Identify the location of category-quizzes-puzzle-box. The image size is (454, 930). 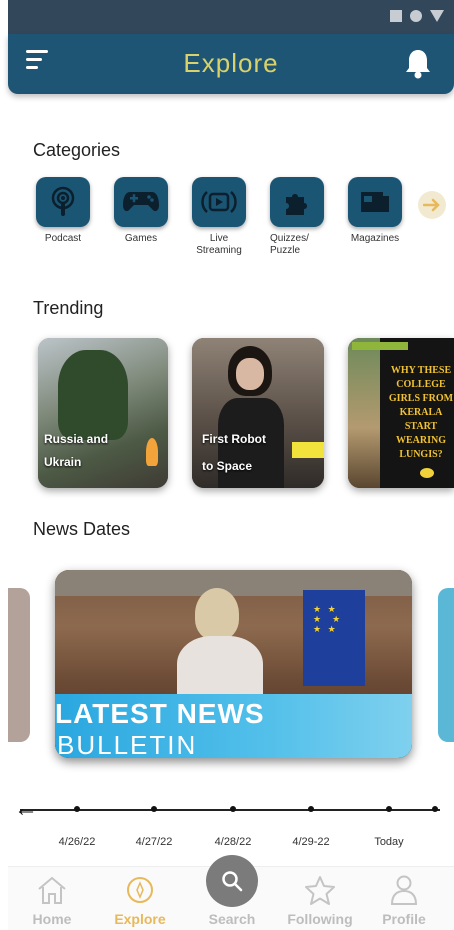
(297, 202).